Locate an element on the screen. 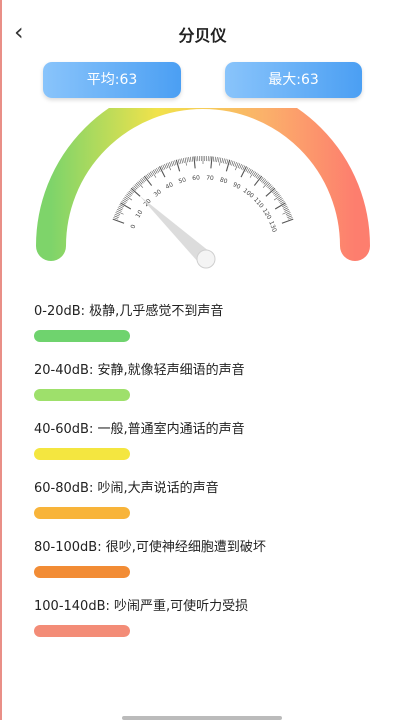  maximum-badge: 最大:63 is located at coordinates (293, 80).